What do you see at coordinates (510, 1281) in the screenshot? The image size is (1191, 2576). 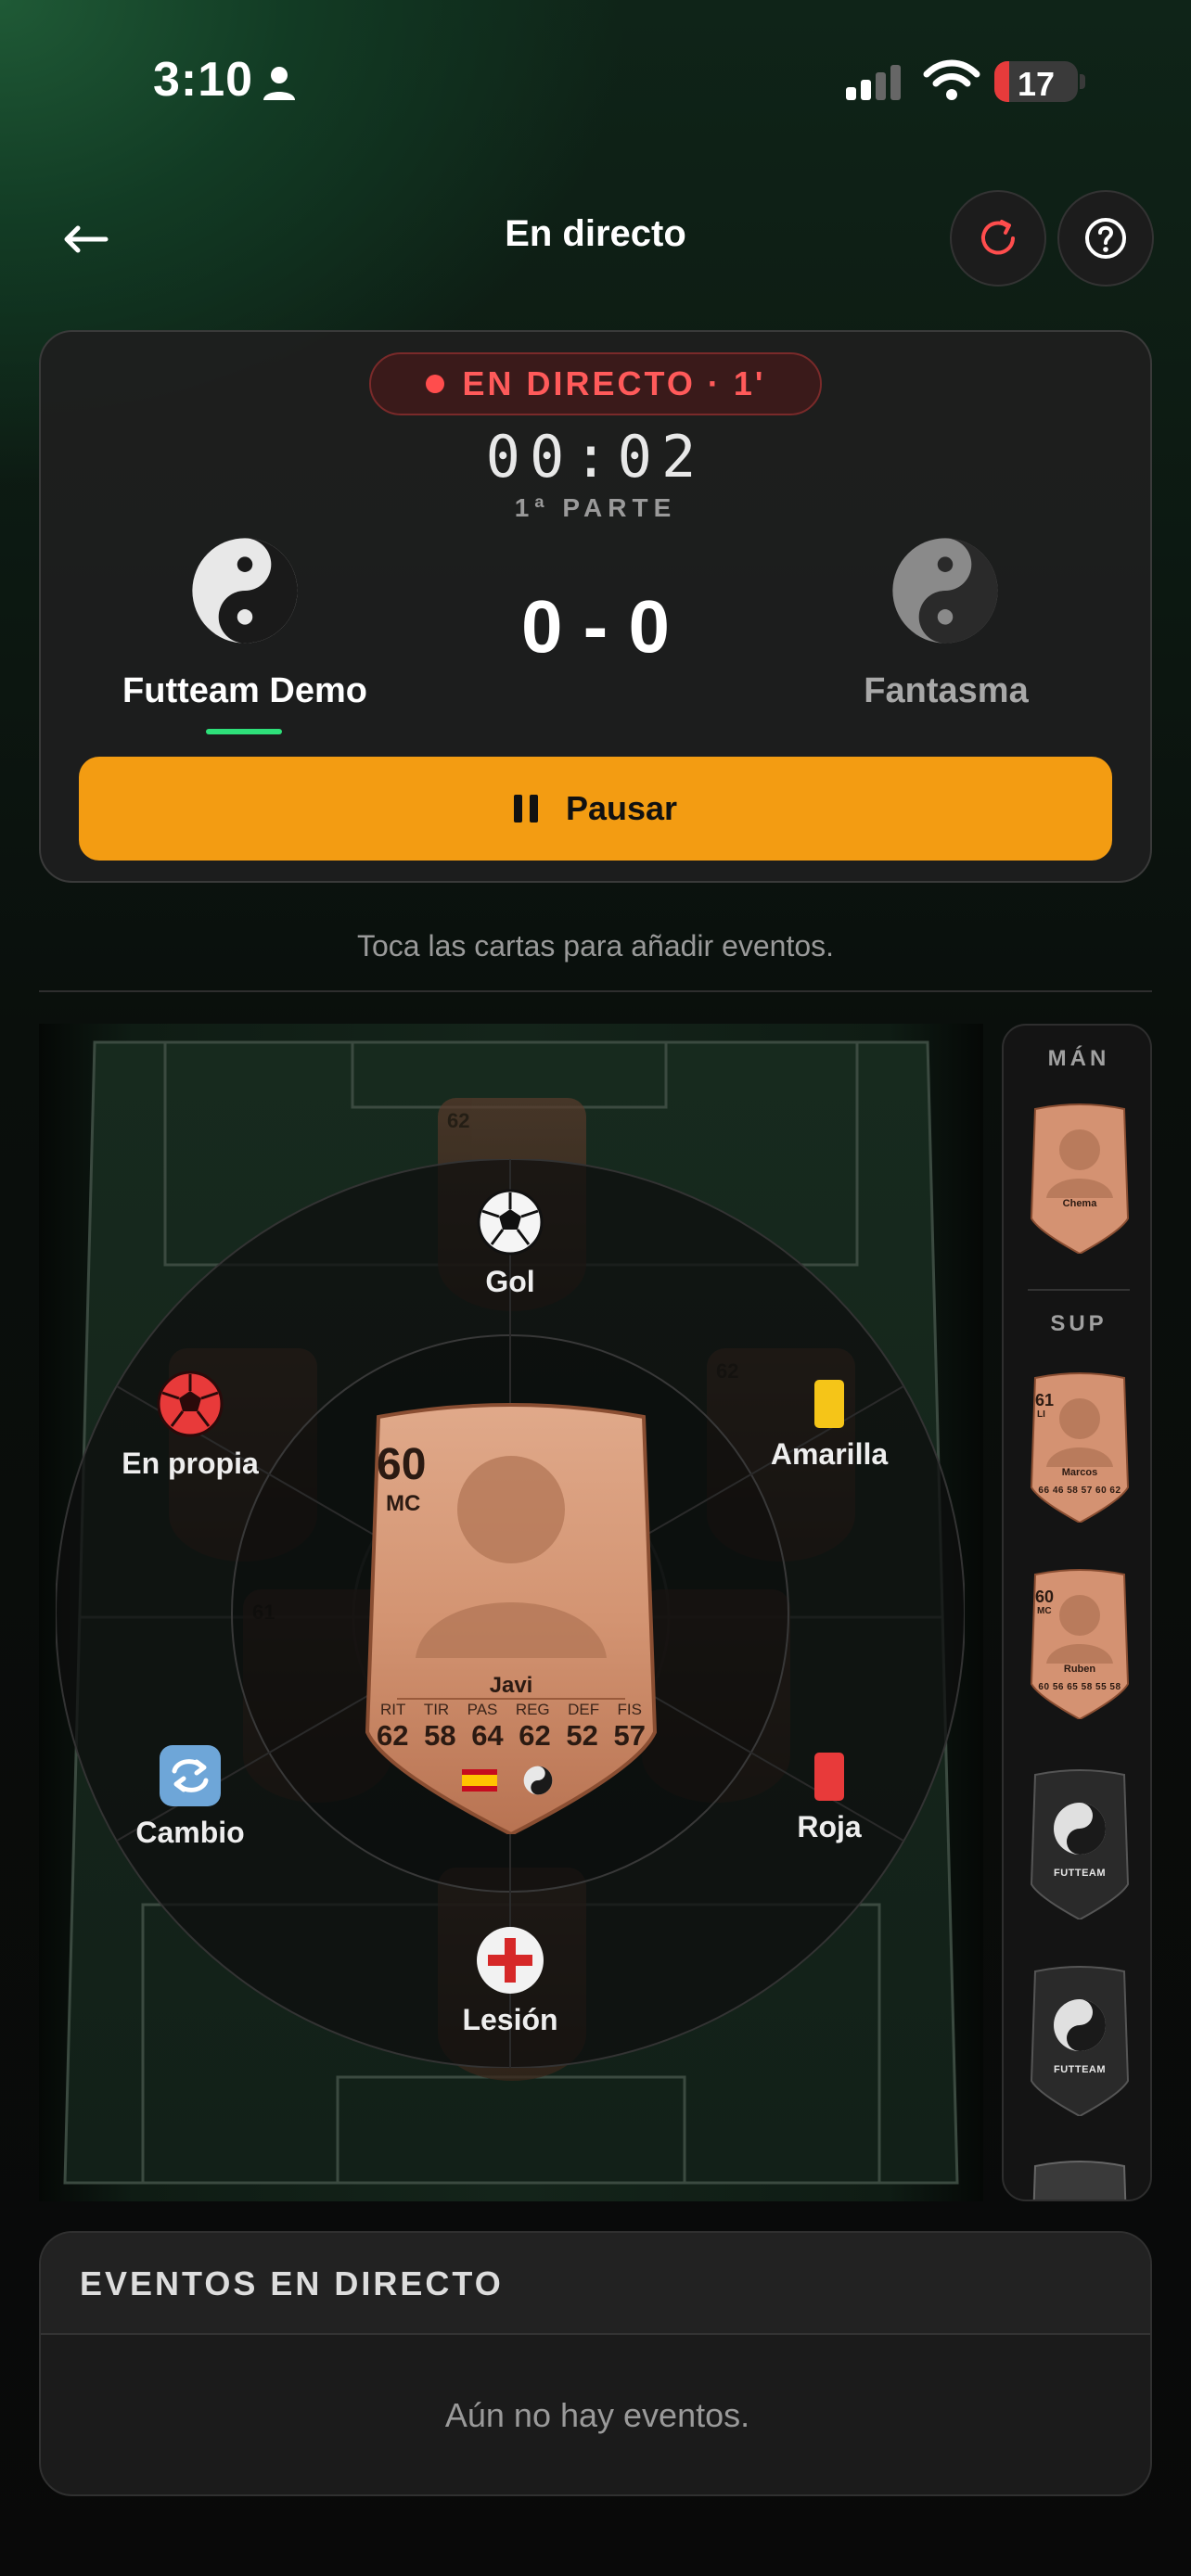 I see `action-goal-label: Gol` at bounding box center [510, 1281].